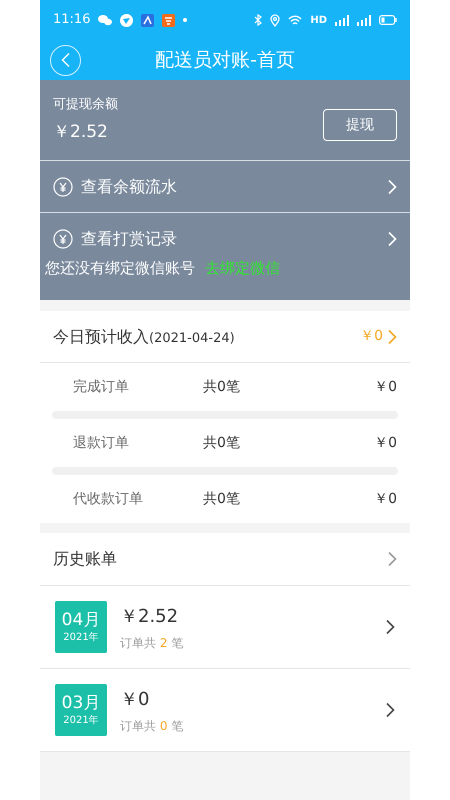 This screenshot has width=450, height=800. What do you see at coordinates (81, 702) in the screenshot?
I see `bill-month: 03月` at bounding box center [81, 702].